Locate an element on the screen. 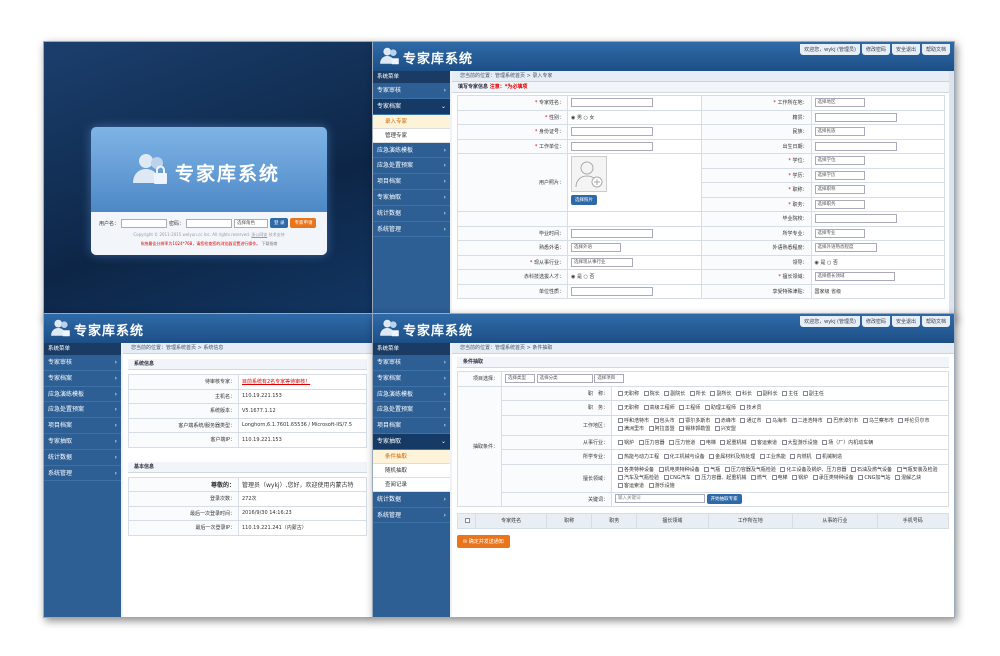 The height and width of the screenshot is (656, 1000). project-select: 选择项目 is located at coordinates (609, 379).